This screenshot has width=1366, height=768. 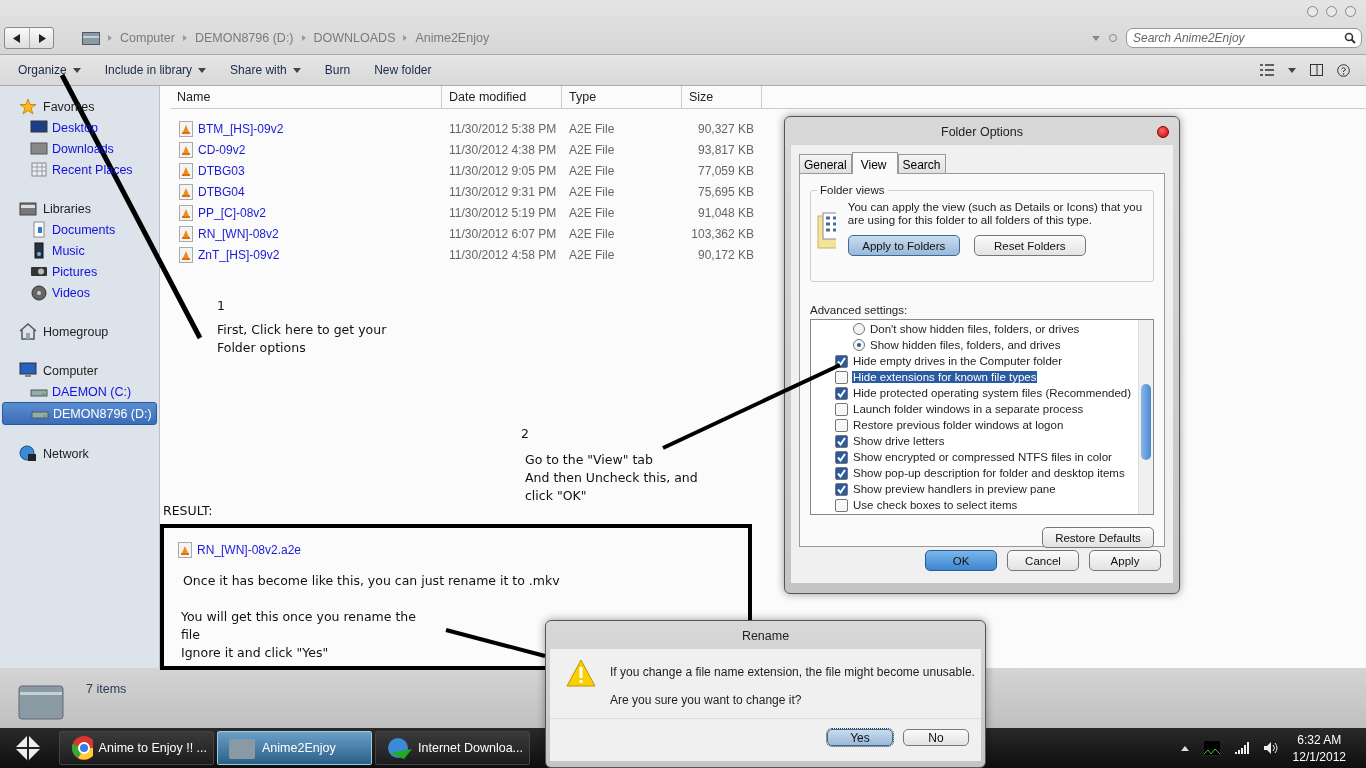 What do you see at coordinates (722, 97) in the screenshot?
I see `column-header: Size` at bounding box center [722, 97].